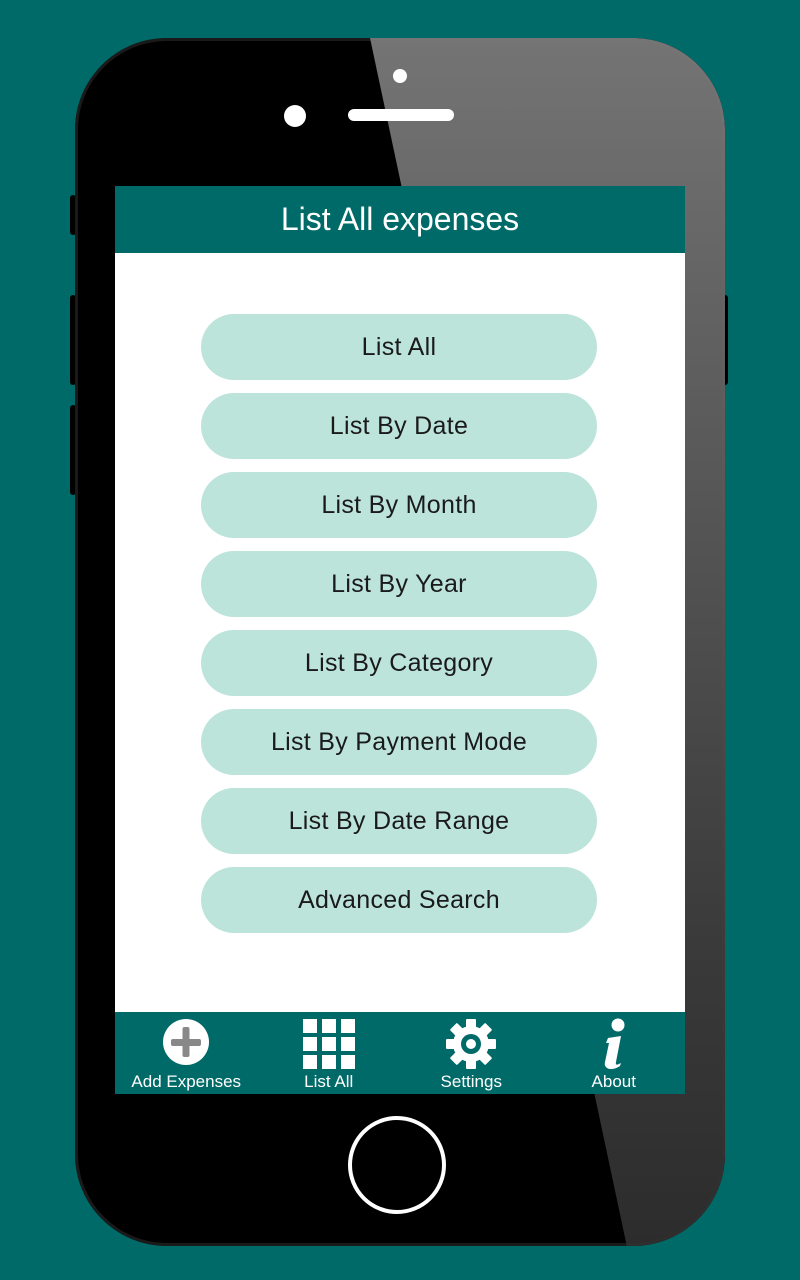  What do you see at coordinates (399, 584) in the screenshot?
I see `list-by-year-button: List By Year` at bounding box center [399, 584].